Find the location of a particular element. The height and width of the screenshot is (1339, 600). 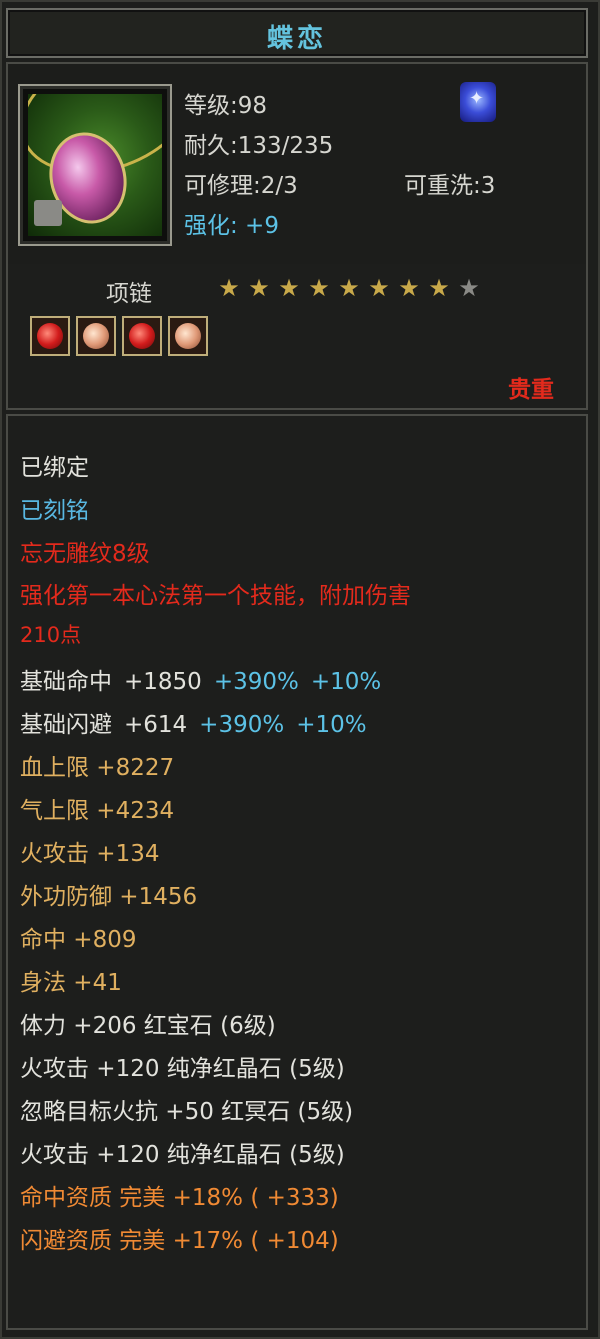

item-name: 蝶恋 is located at coordinates (296, 39).